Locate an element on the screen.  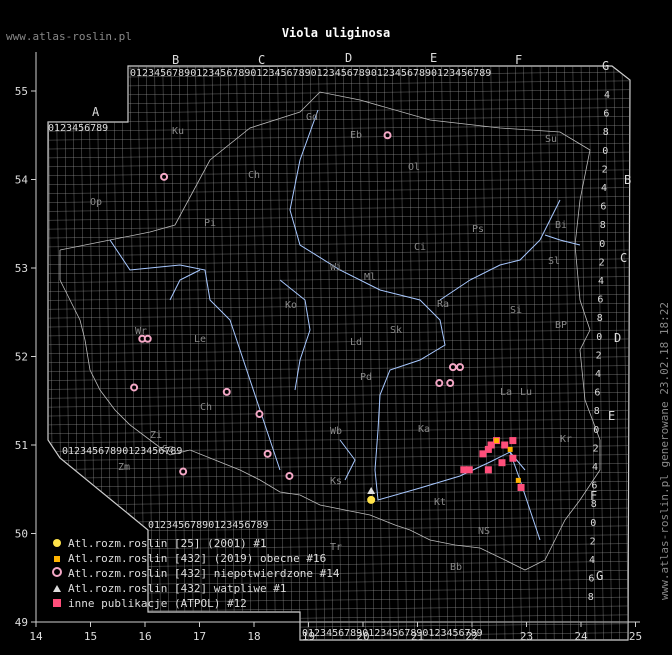
triangle-icon is located at coordinates (57, 588).